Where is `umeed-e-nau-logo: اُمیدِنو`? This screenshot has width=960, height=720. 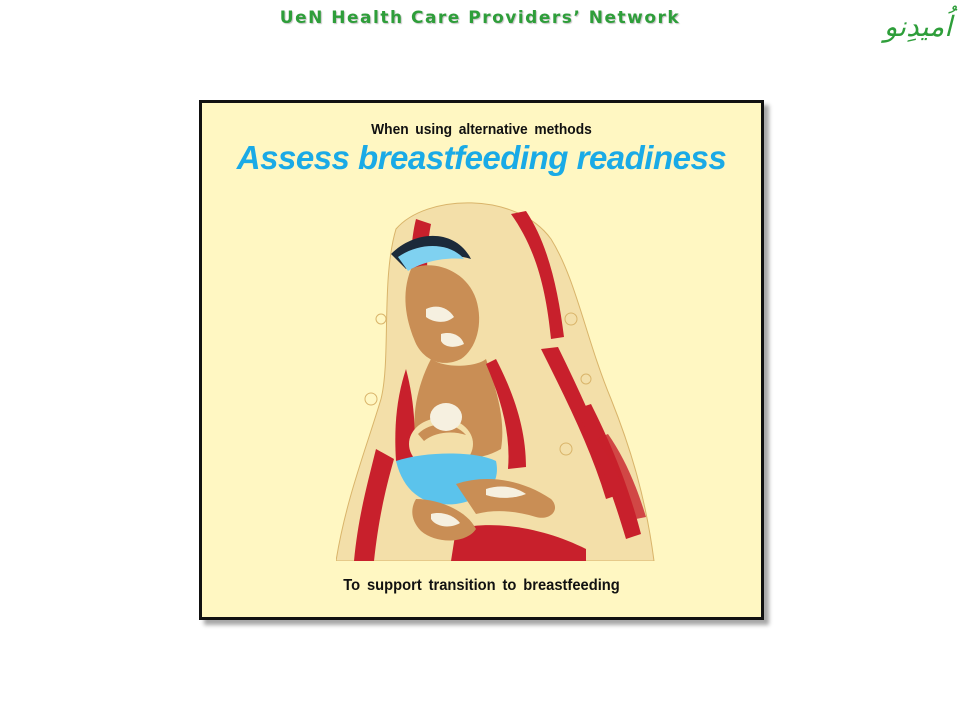 umeed-e-nau-logo: اُمیدِنو is located at coordinates (917, 26).